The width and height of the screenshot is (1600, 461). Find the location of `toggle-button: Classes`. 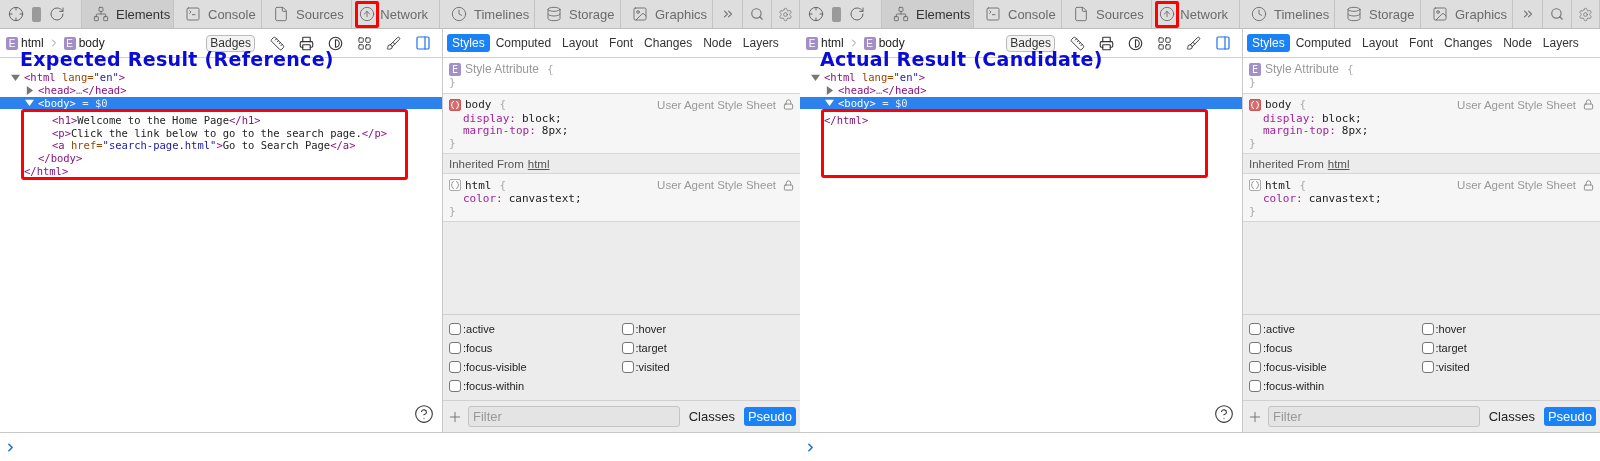

toggle-button: Classes is located at coordinates (711, 416).